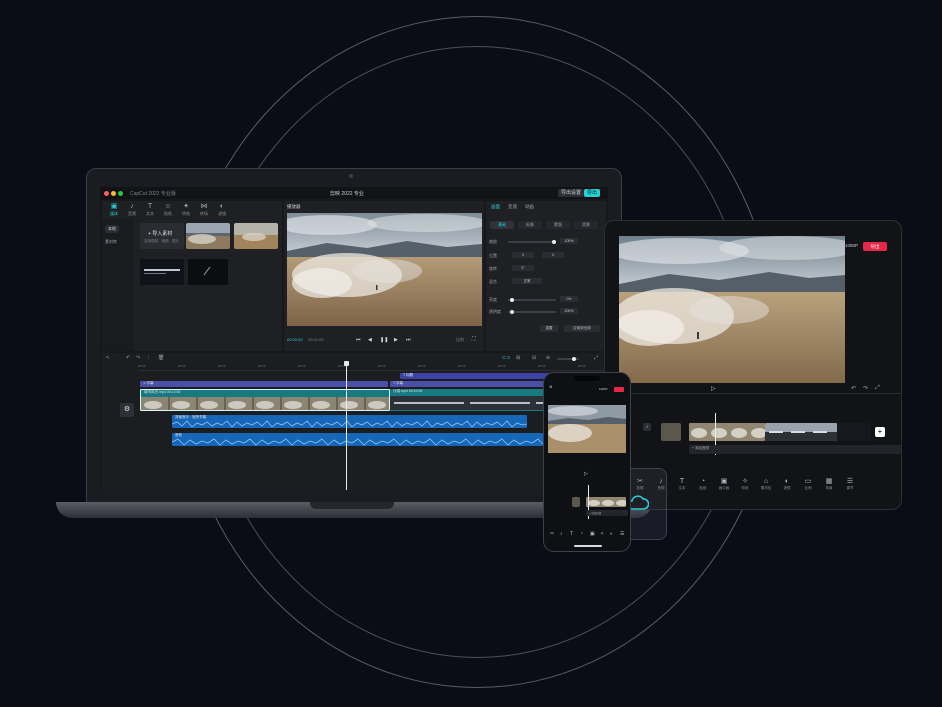 Image resolution: width=942 pixels, height=707 pixels. What do you see at coordinates (474, 339) in the screenshot?
I see `fullscreen-icon: ⛶` at bounding box center [474, 339].